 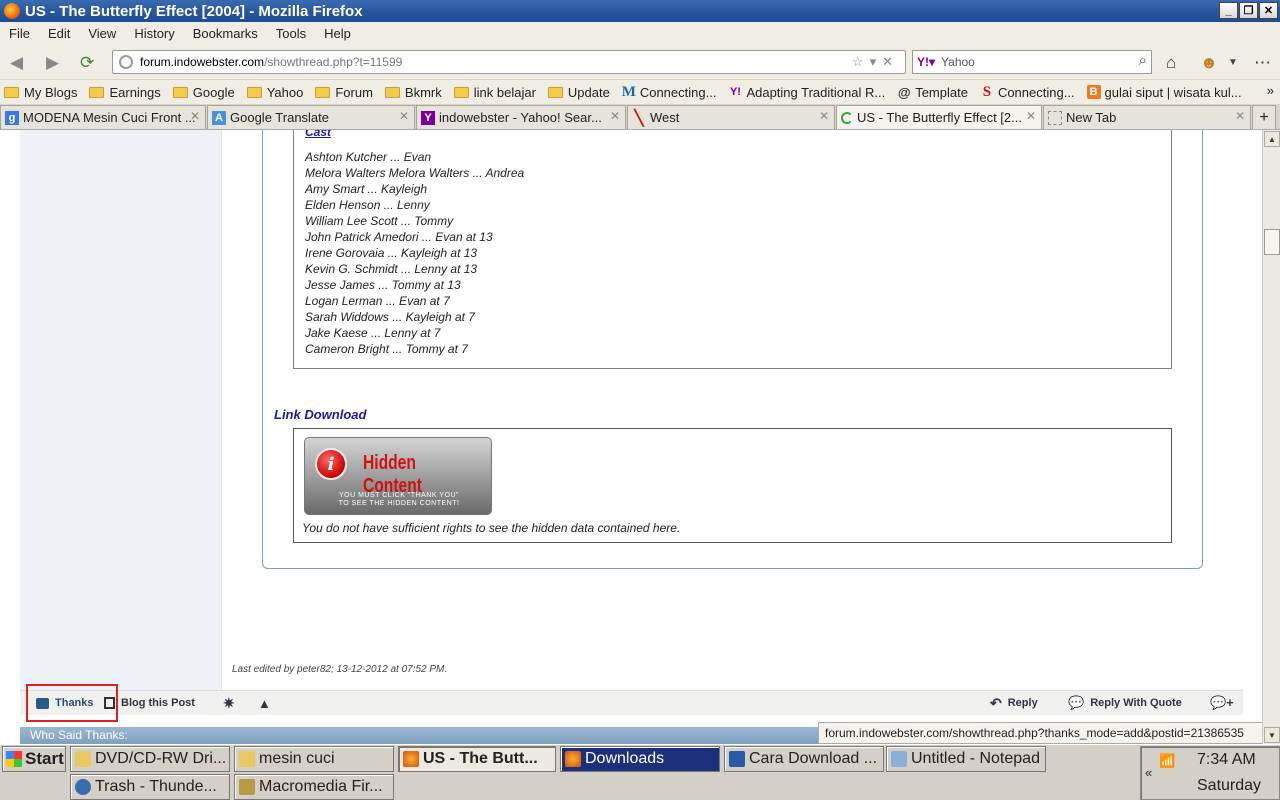 I want to click on menu-history: History, so click(x=154, y=33).